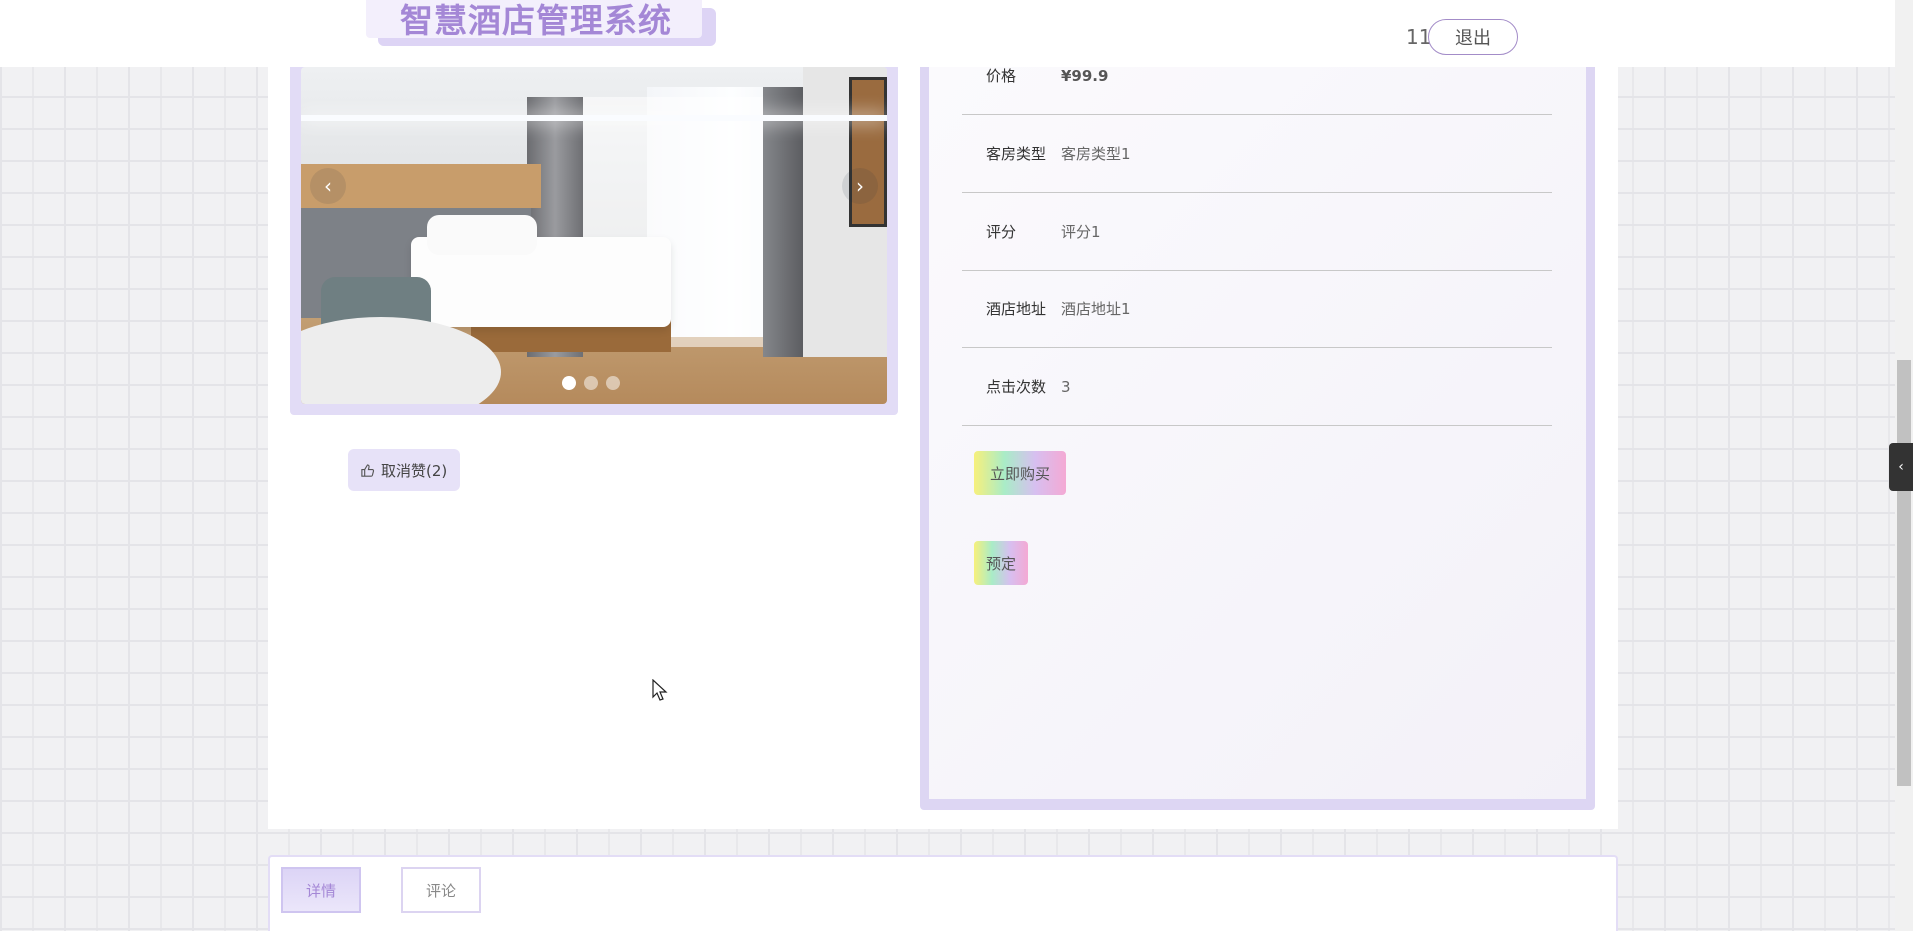  Describe the element at coordinates (660, 690) in the screenshot. I see `mouse-cursor-icon` at that location.